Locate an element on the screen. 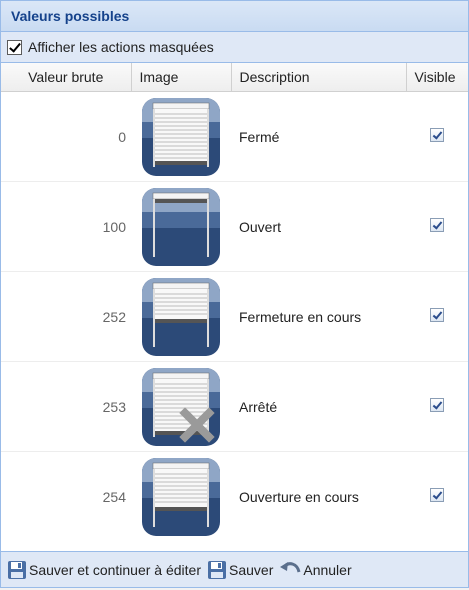  description-cell: Ouverture en cours is located at coordinates (299, 496).